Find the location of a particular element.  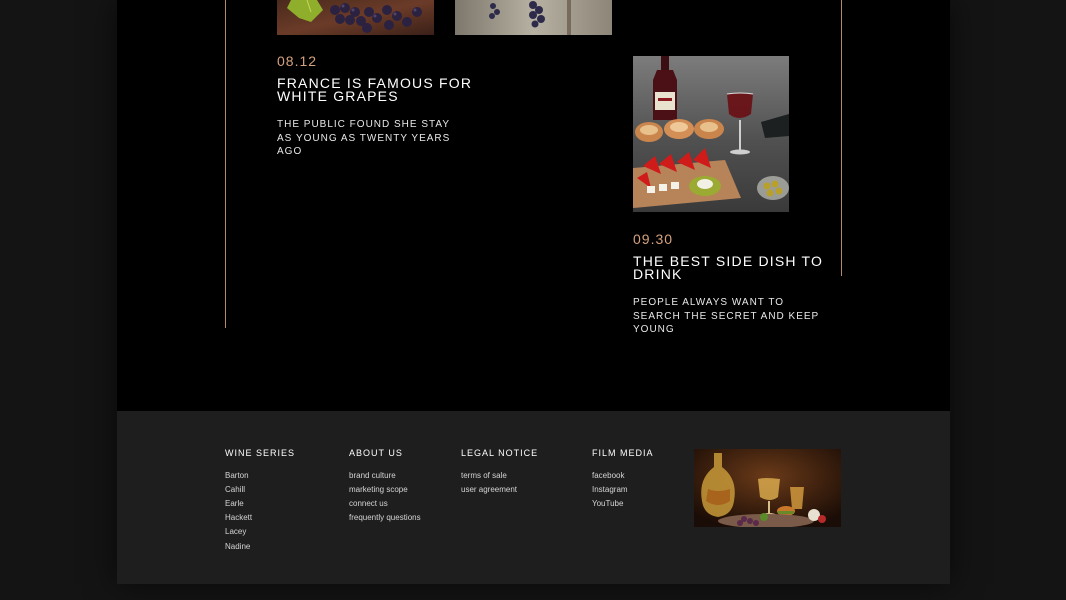

footer-link: marketing scope is located at coordinates (385, 492).